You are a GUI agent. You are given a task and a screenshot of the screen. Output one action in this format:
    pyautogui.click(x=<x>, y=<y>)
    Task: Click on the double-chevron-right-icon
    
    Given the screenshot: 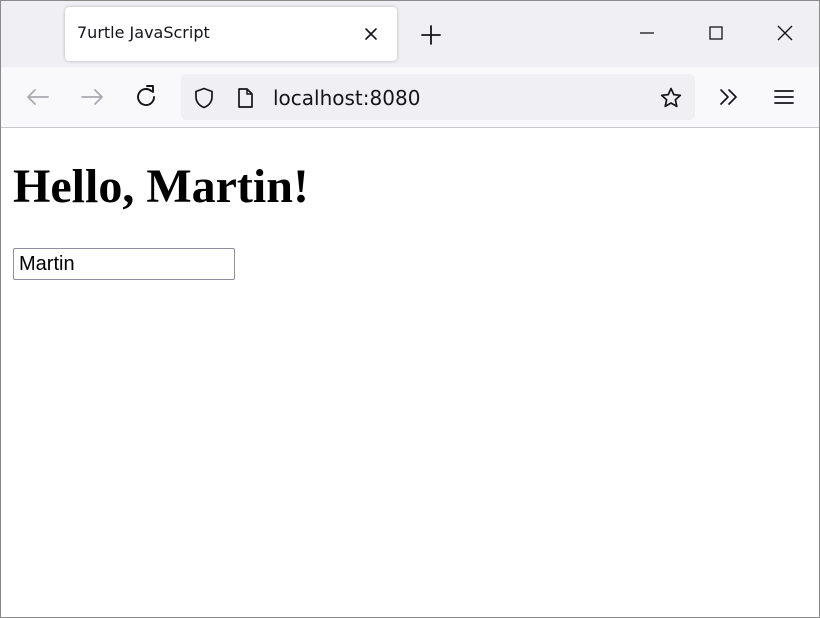 What is the action you would take?
    pyautogui.click(x=729, y=97)
    